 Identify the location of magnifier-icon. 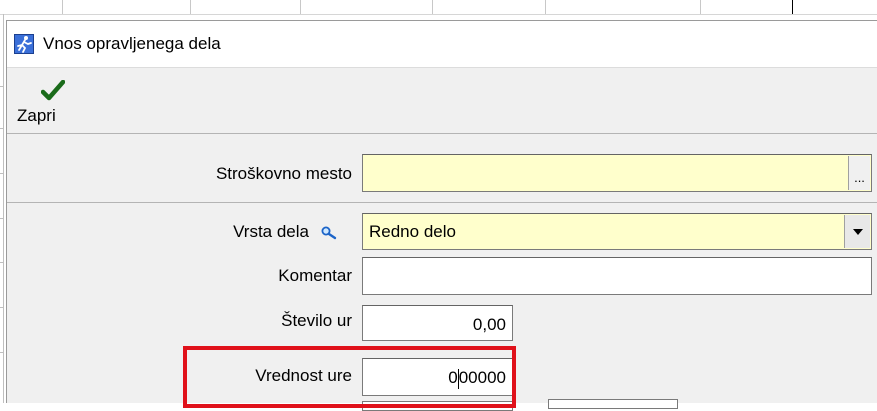
(329, 233).